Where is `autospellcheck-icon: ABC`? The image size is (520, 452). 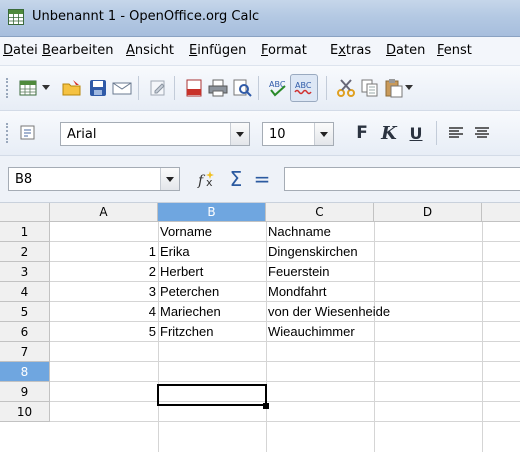 autospellcheck-icon: ABC is located at coordinates (304, 88).